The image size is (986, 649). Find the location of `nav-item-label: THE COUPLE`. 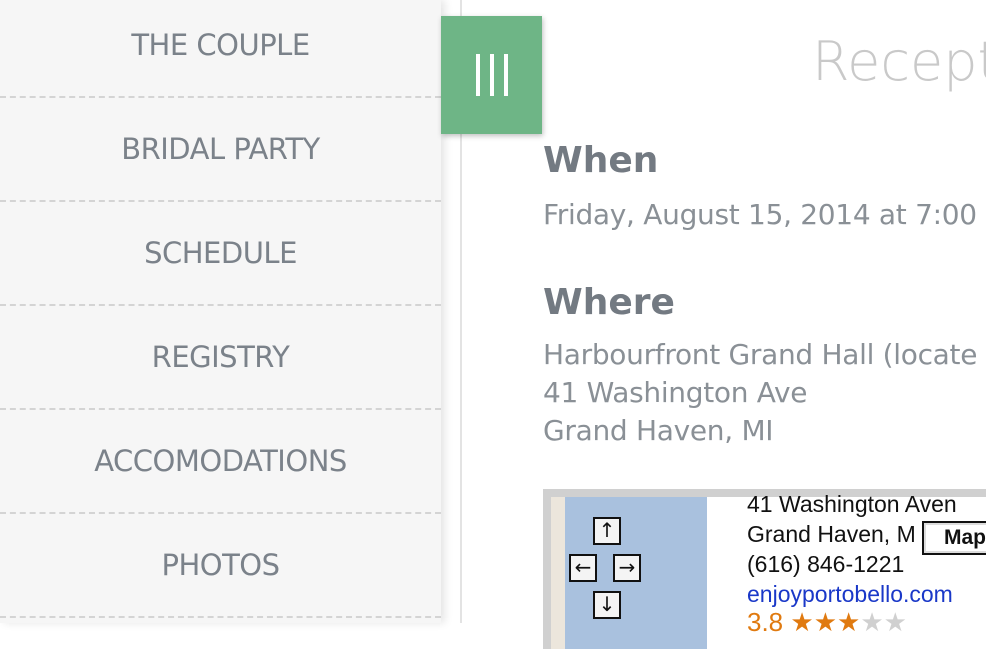

nav-item-label: THE COUPLE is located at coordinates (220, 45).